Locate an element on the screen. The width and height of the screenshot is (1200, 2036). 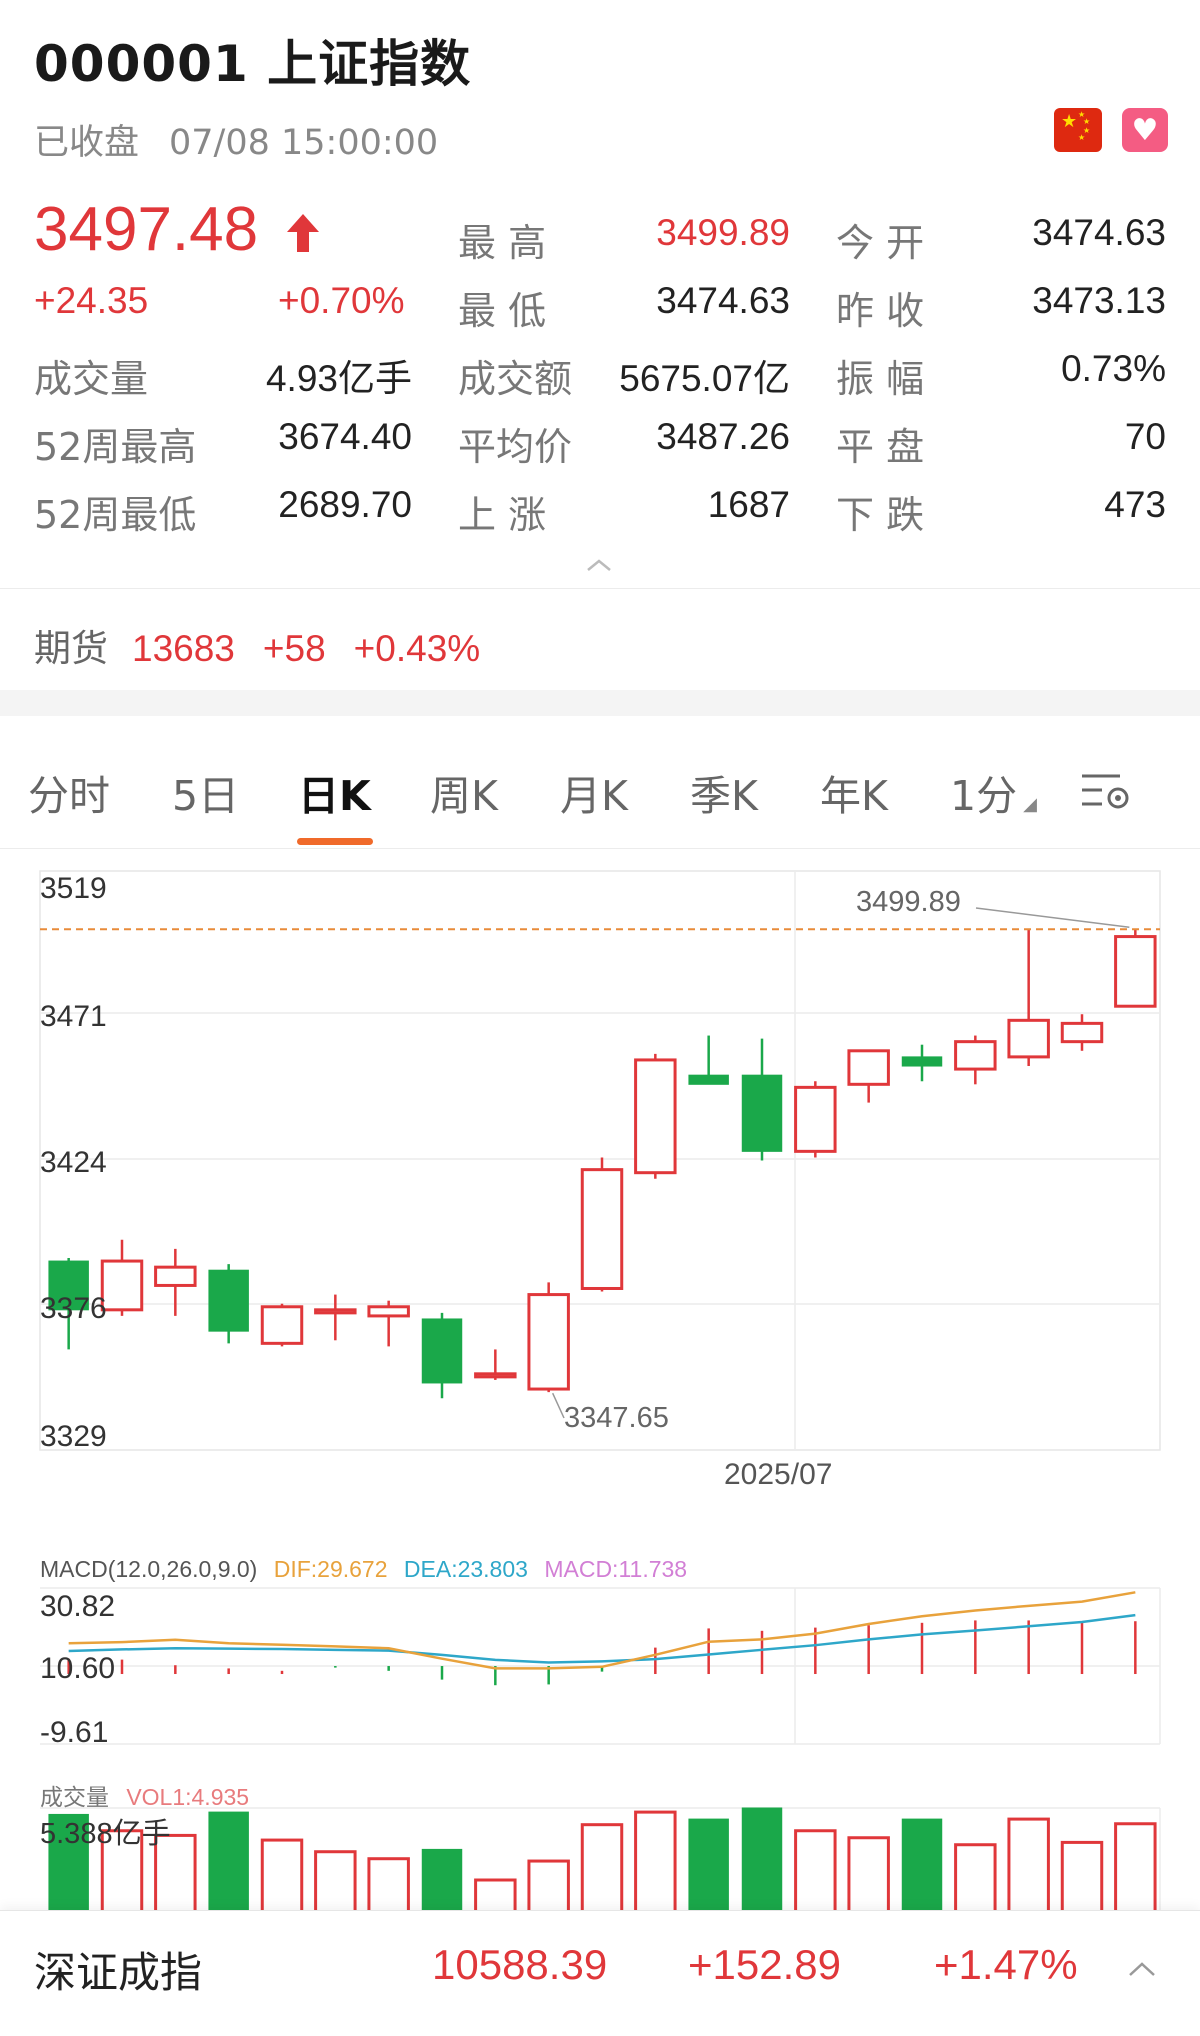
bottom-index-value: 10588.39 is located at coordinates (520, 1964).